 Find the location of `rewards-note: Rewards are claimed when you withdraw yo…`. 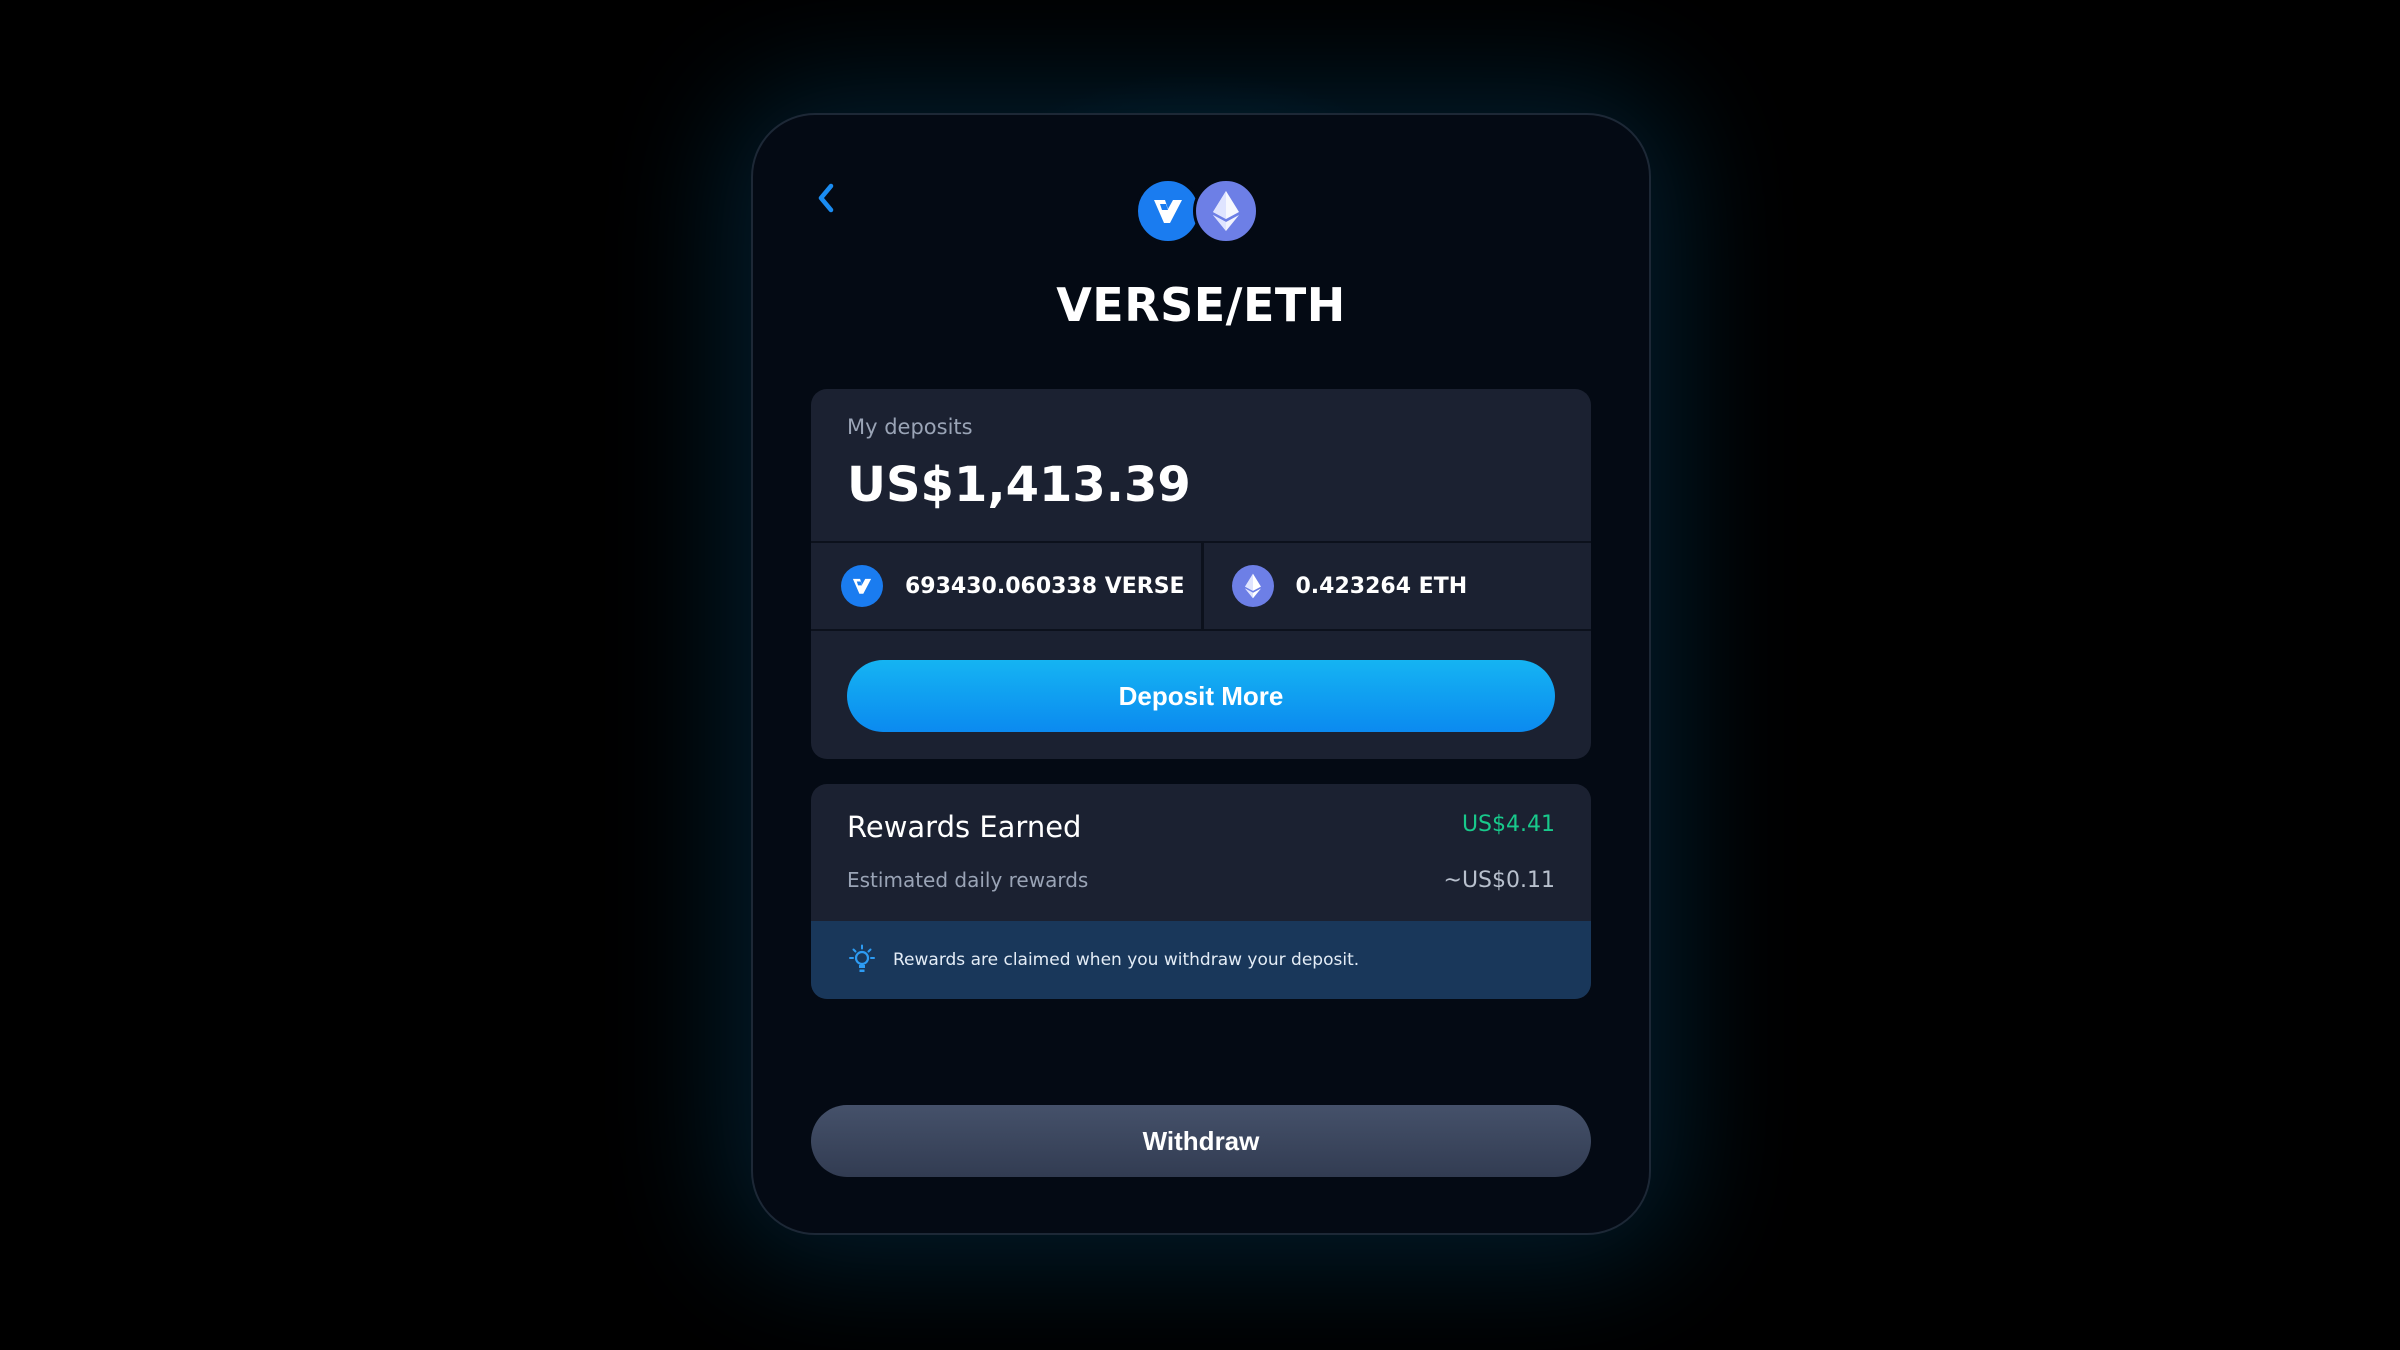

rewards-note: Rewards are claimed when you withdraw yo… is located at coordinates (1201, 960).